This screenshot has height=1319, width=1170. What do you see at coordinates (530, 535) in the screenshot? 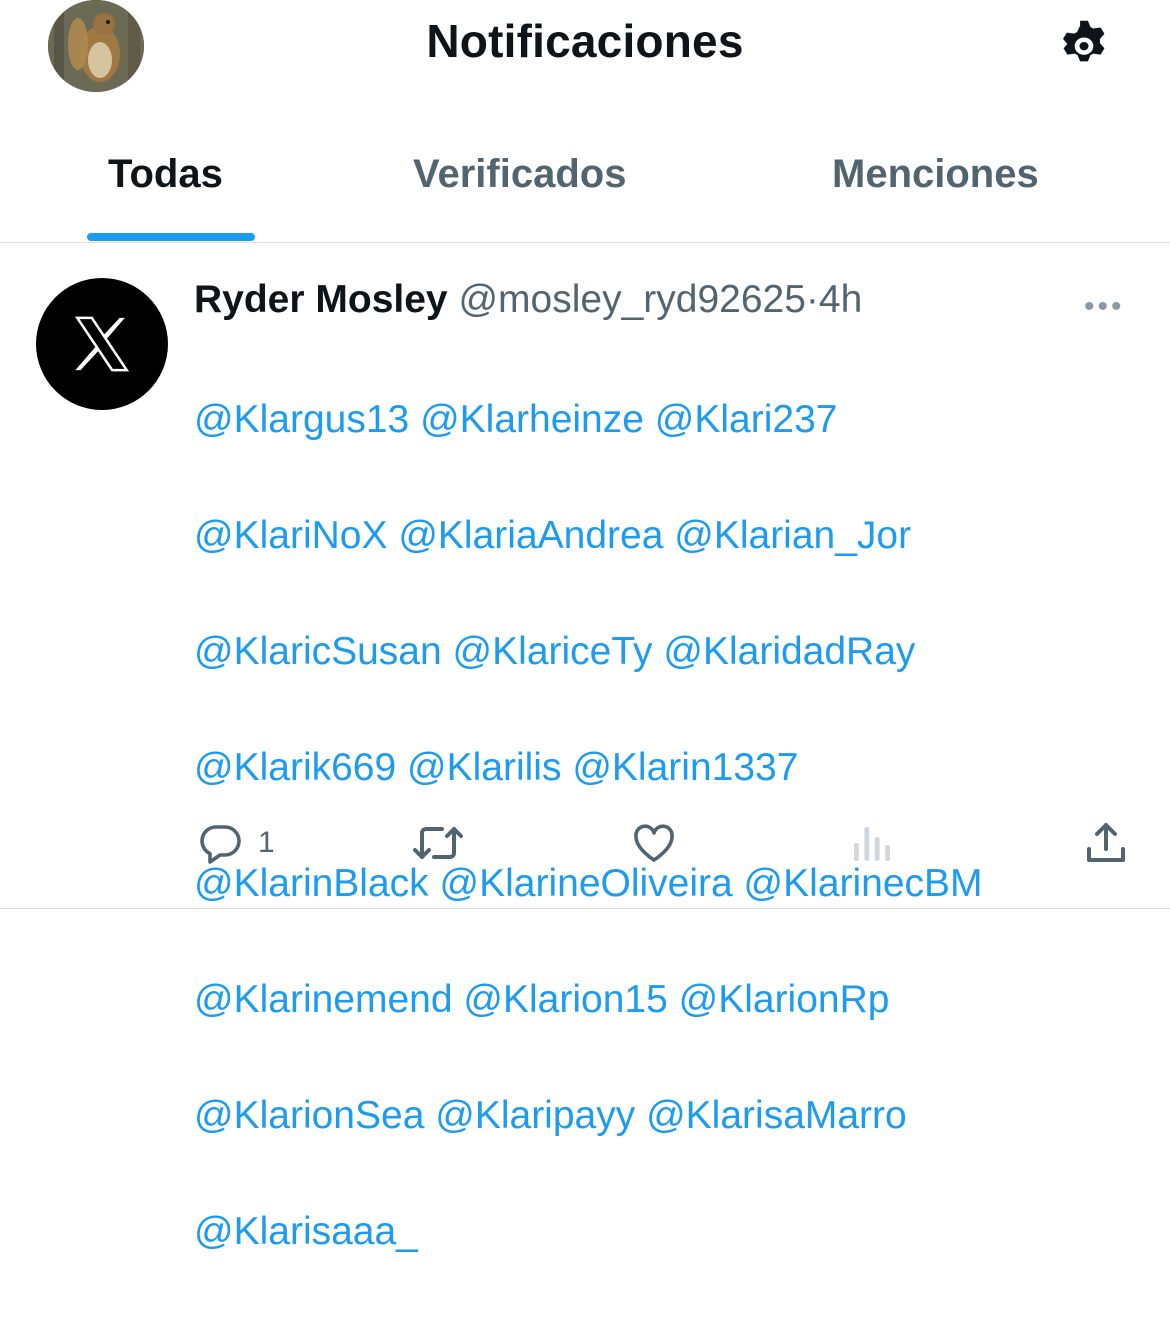
I see `mention-link: @KlariaAndrea` at bounding box center [530, 535].